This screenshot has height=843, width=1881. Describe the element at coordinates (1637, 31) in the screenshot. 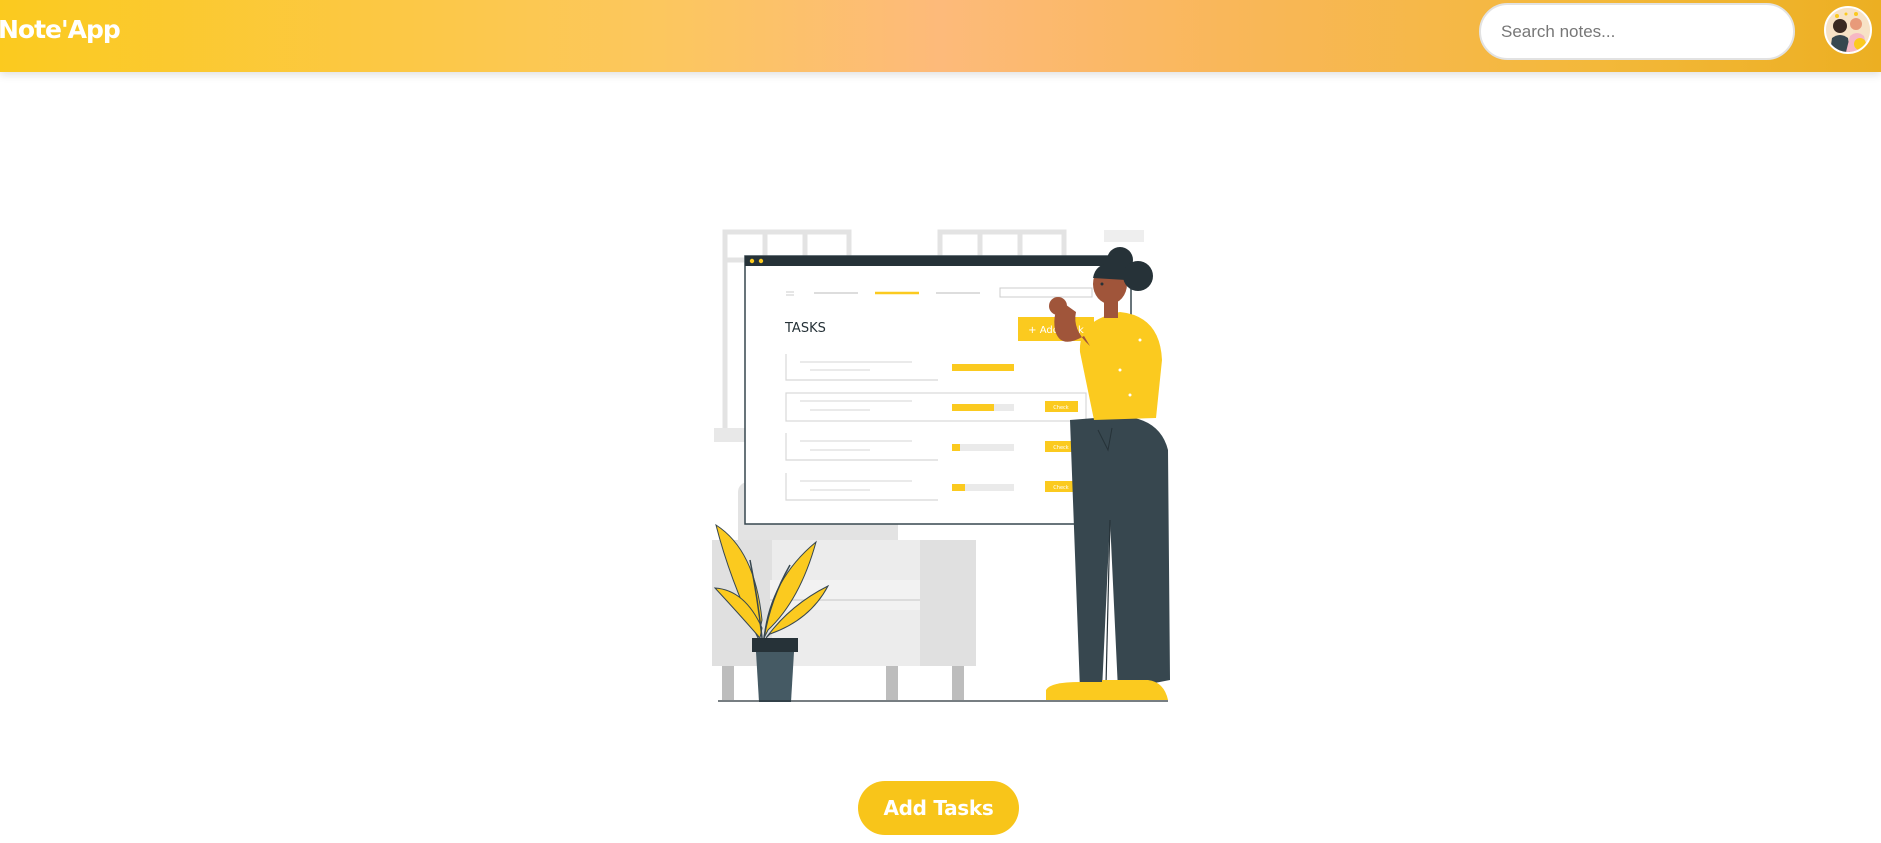

I see `search-input` at that location.